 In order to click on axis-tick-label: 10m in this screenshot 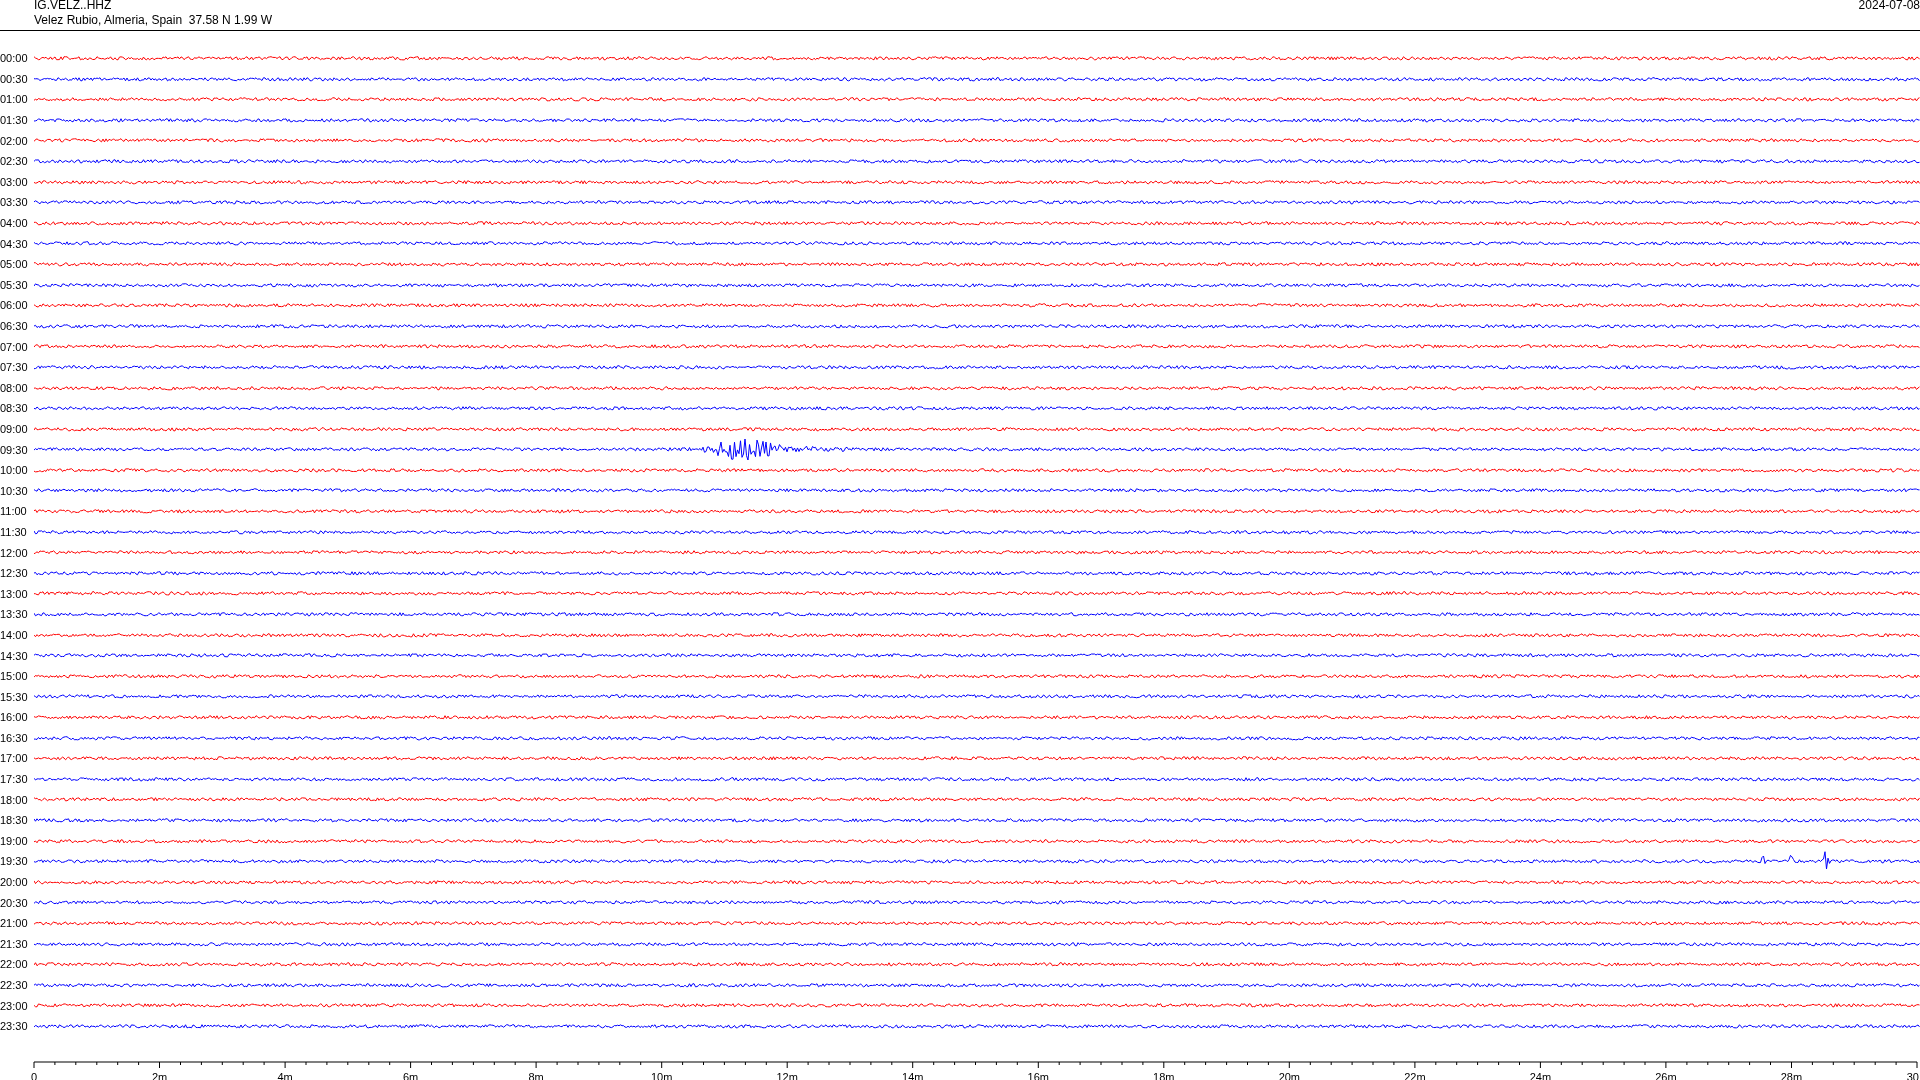, I will do `click(661, 1075)`.